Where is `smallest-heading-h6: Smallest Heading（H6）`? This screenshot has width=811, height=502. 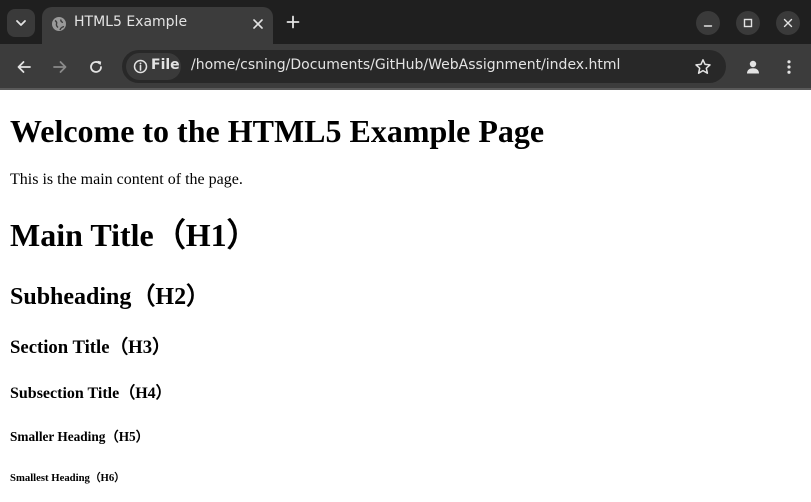 smallest-heading-h6: Smallest Heading（H6） is located at coordinates (67, 478).